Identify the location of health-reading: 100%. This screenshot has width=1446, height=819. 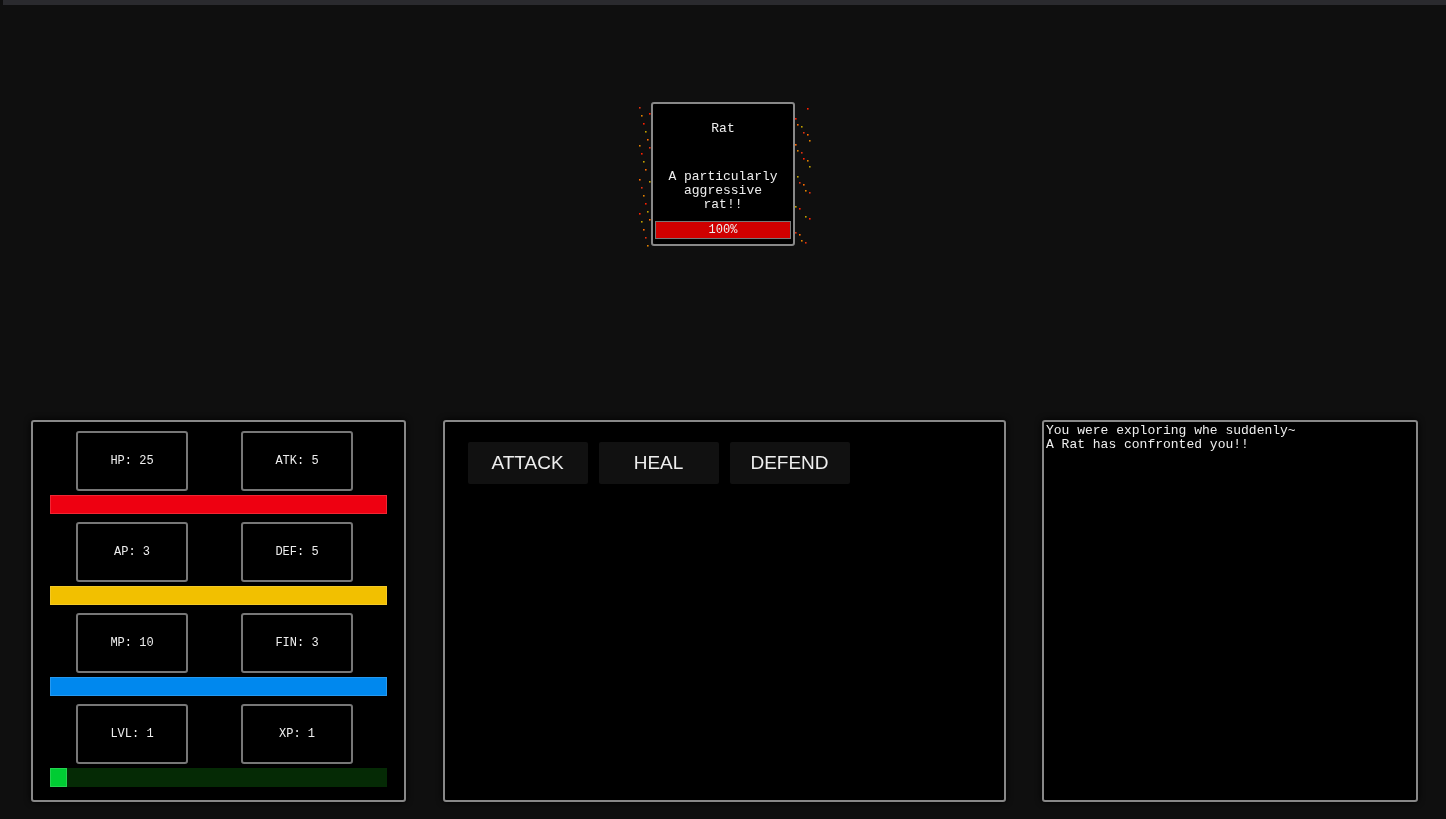
(723, 229).